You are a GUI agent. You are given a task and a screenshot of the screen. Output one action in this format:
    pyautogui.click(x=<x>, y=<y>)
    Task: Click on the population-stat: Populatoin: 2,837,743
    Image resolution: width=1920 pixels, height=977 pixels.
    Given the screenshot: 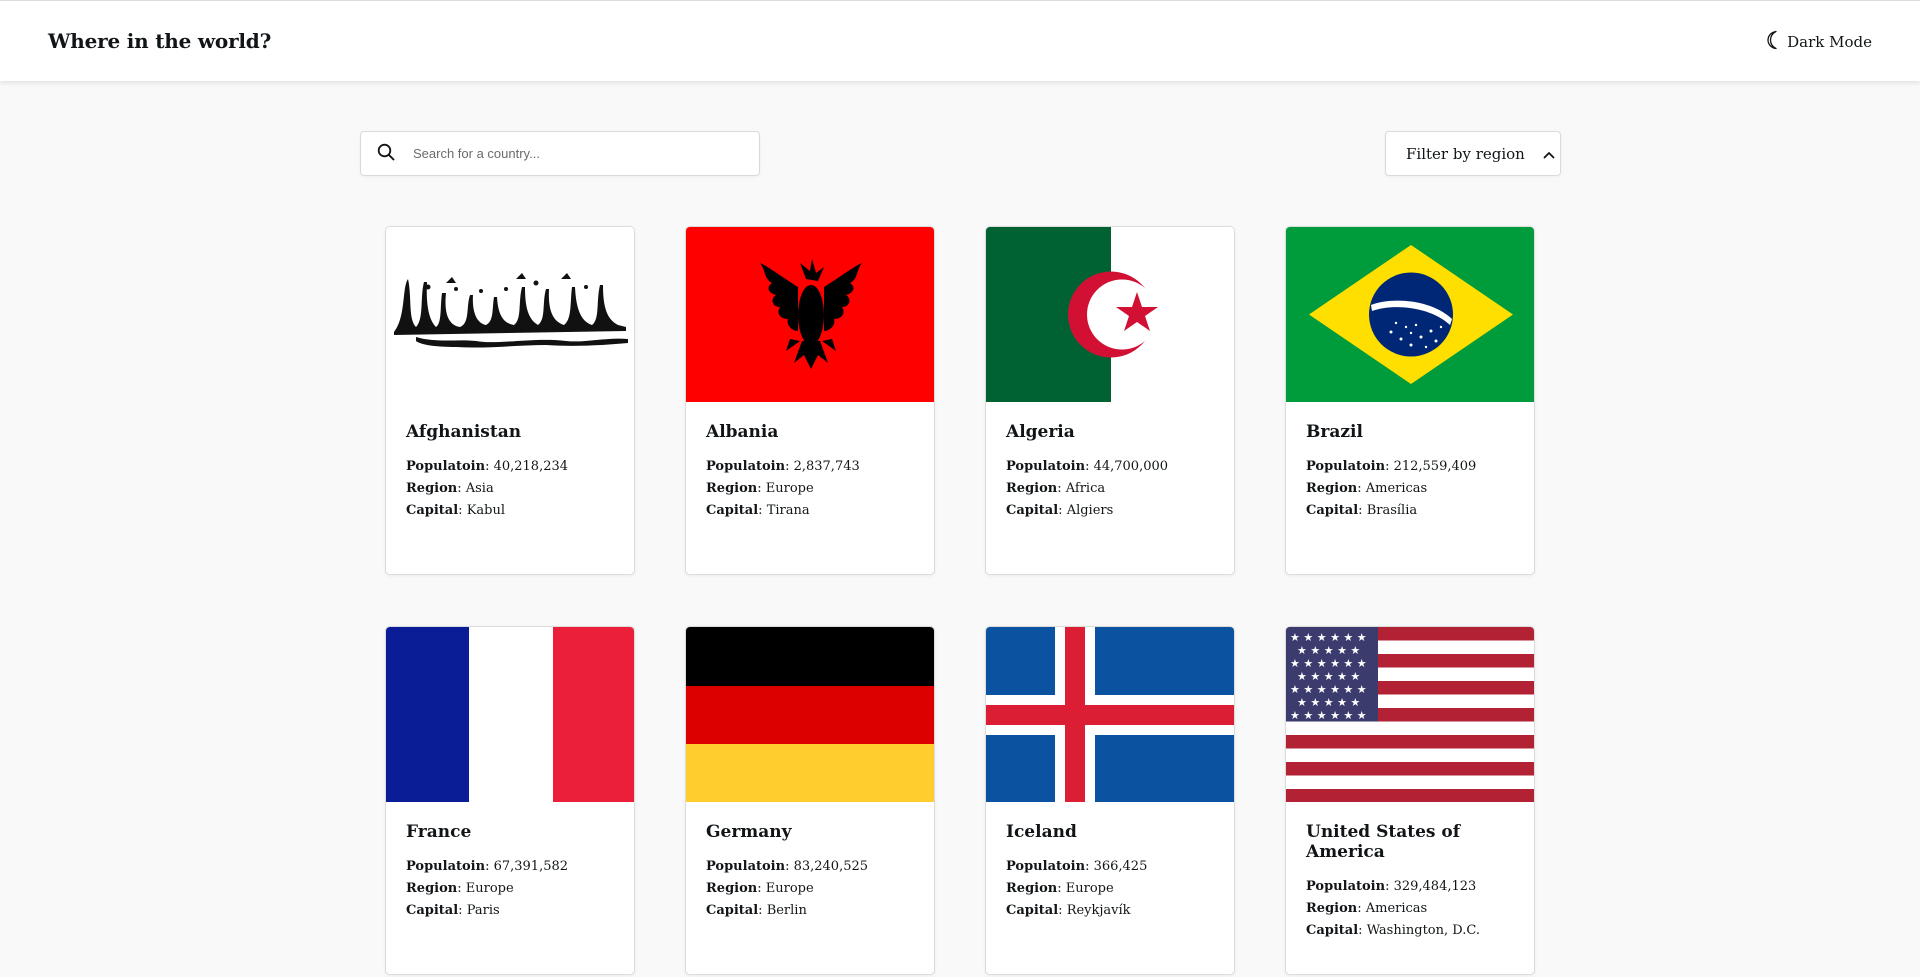 What is the action you would take?
    pyautogui.click(x=783, y=466)
    